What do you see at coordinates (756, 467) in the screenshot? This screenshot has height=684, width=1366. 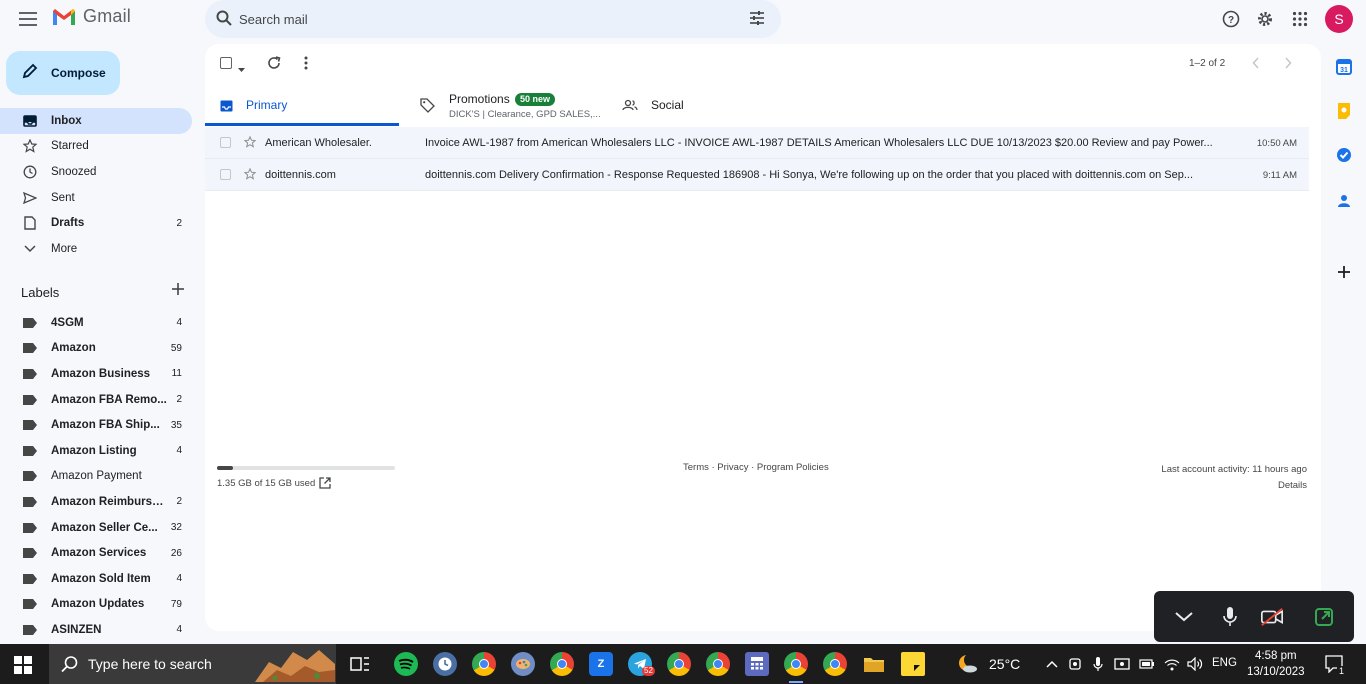 I see `footer-links: Terms · Privacy · Program Policies` at bounding box center [756, 467].